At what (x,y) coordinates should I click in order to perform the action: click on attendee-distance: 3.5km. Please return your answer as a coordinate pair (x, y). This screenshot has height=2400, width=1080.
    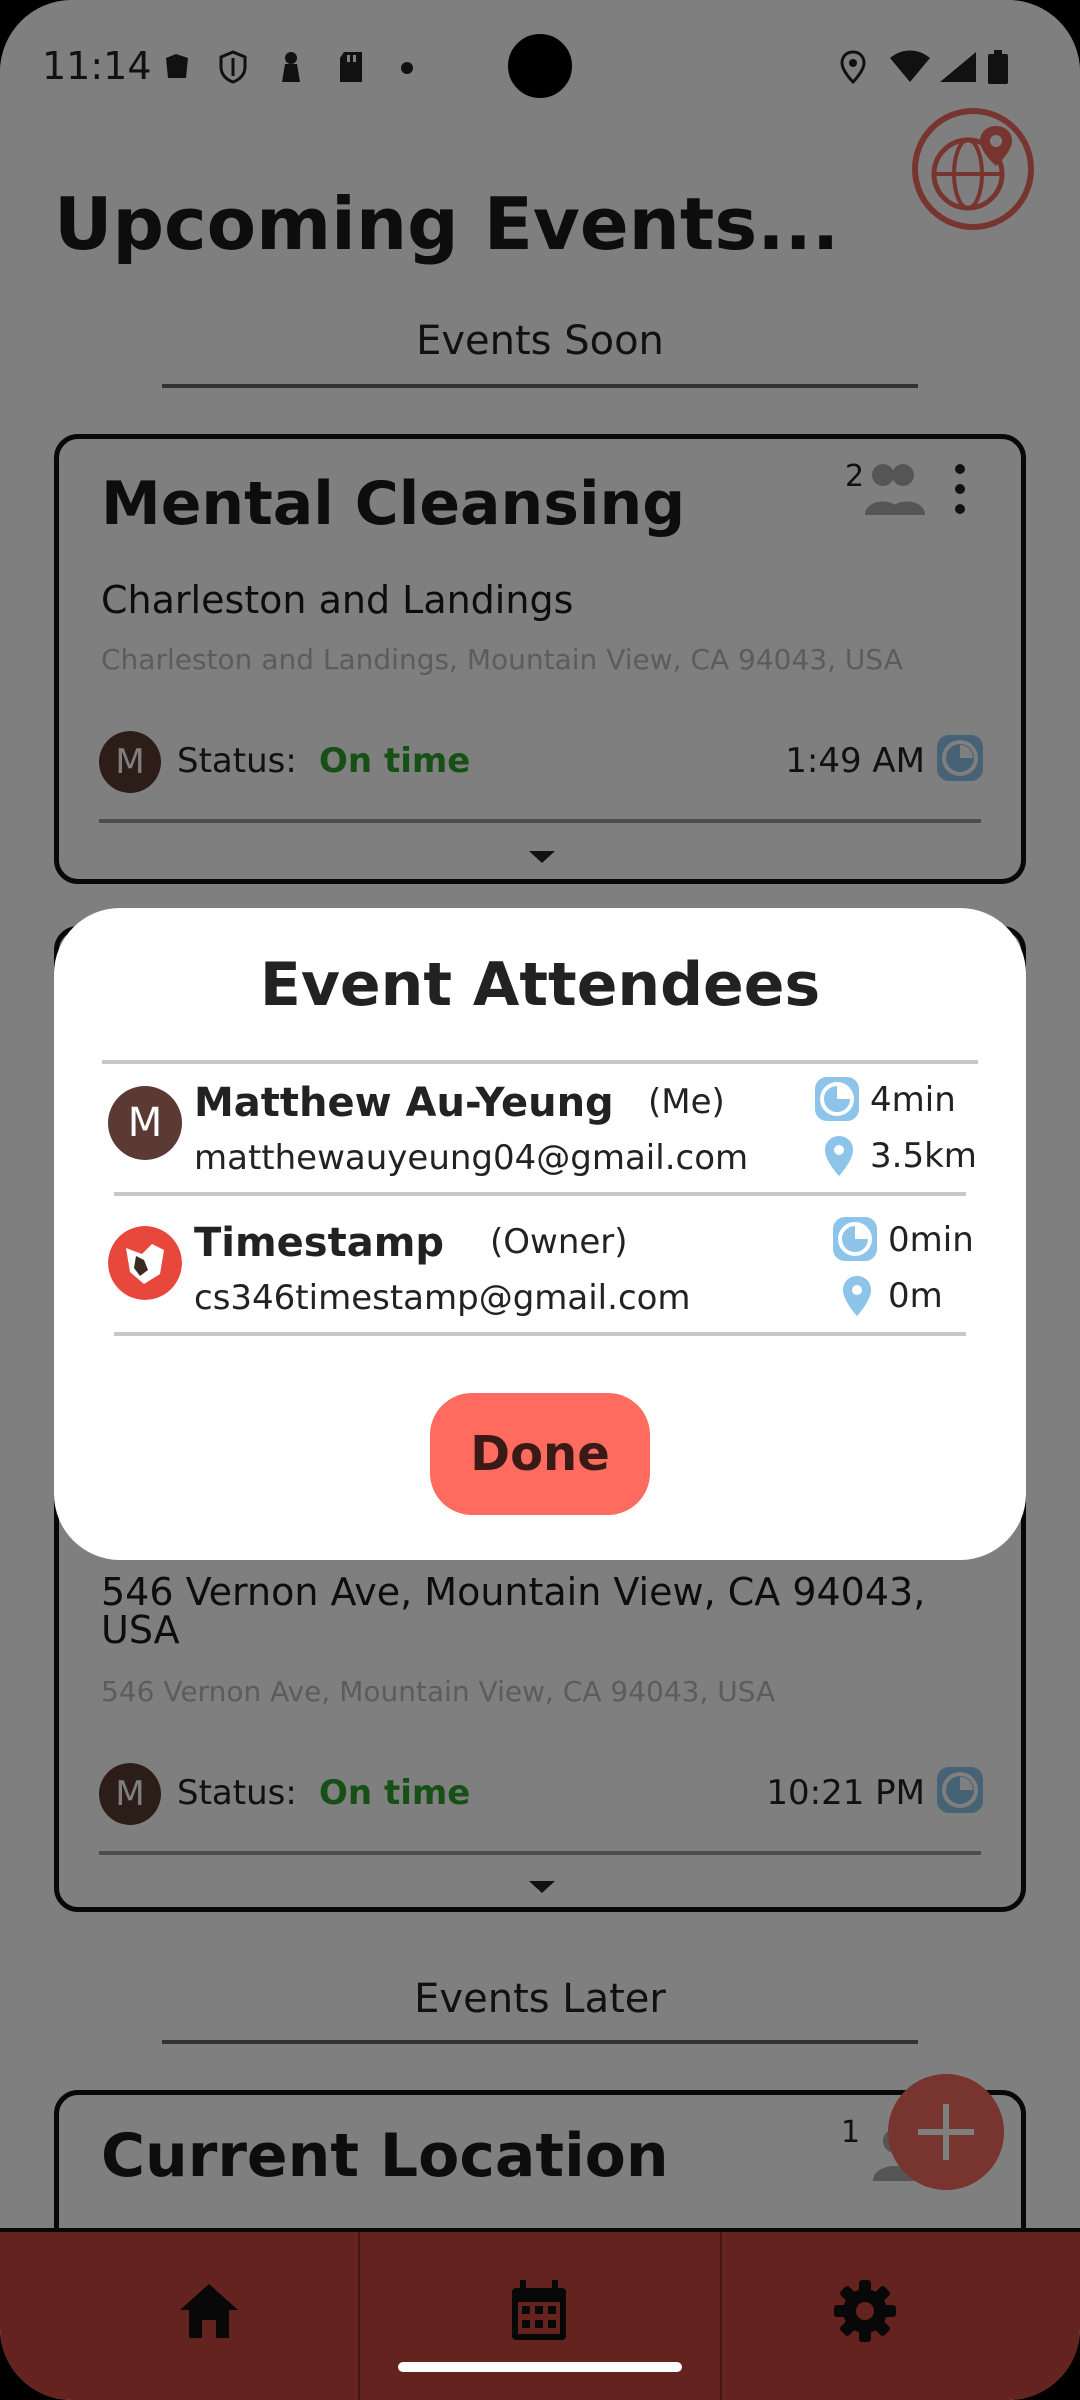
    Looking at the image, I should click on (923, 1156).